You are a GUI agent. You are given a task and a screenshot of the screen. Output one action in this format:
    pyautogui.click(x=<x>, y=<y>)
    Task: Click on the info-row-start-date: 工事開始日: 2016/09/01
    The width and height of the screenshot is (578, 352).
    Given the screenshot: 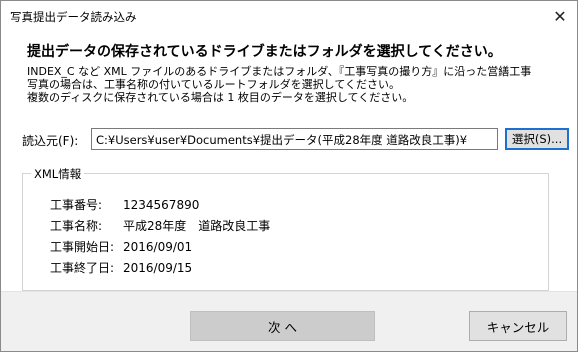 What is the action you would take?
    pyautogui.click(x=121, y=246)
    